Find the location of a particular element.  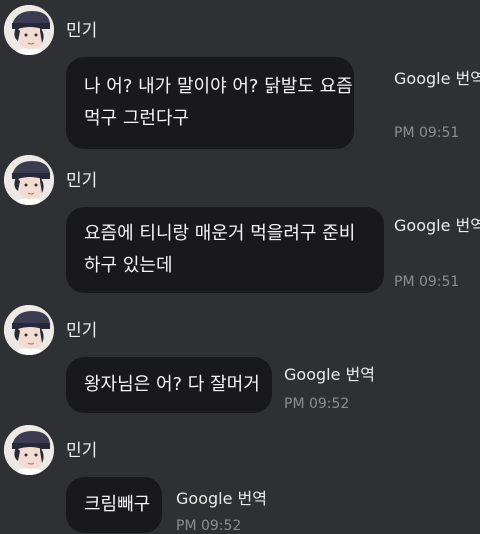

message-line: 크림빼구 is located at coordinates (117, 504).